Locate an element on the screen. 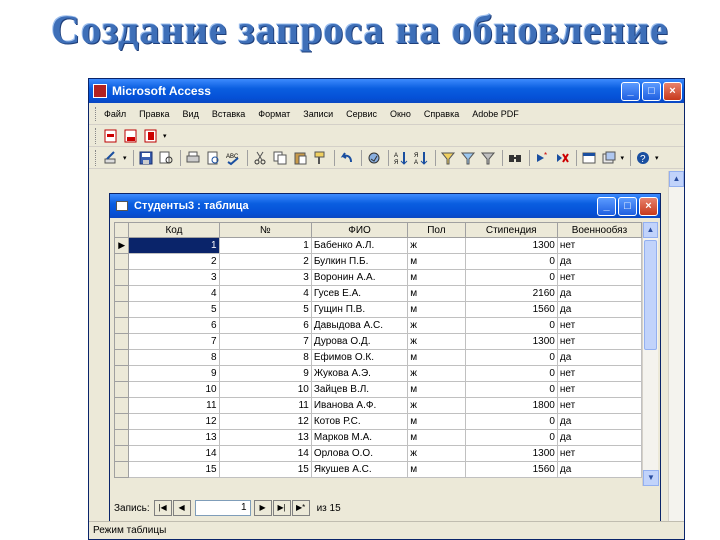 The width and height of the screenshot is (720, 540). cell-kod: 11 is located at coordinates (174, 405).